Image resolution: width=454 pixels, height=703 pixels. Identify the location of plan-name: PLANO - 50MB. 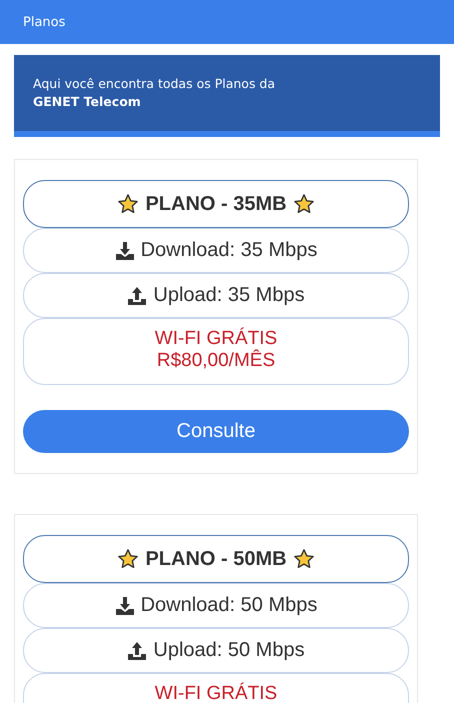
(216, 559).